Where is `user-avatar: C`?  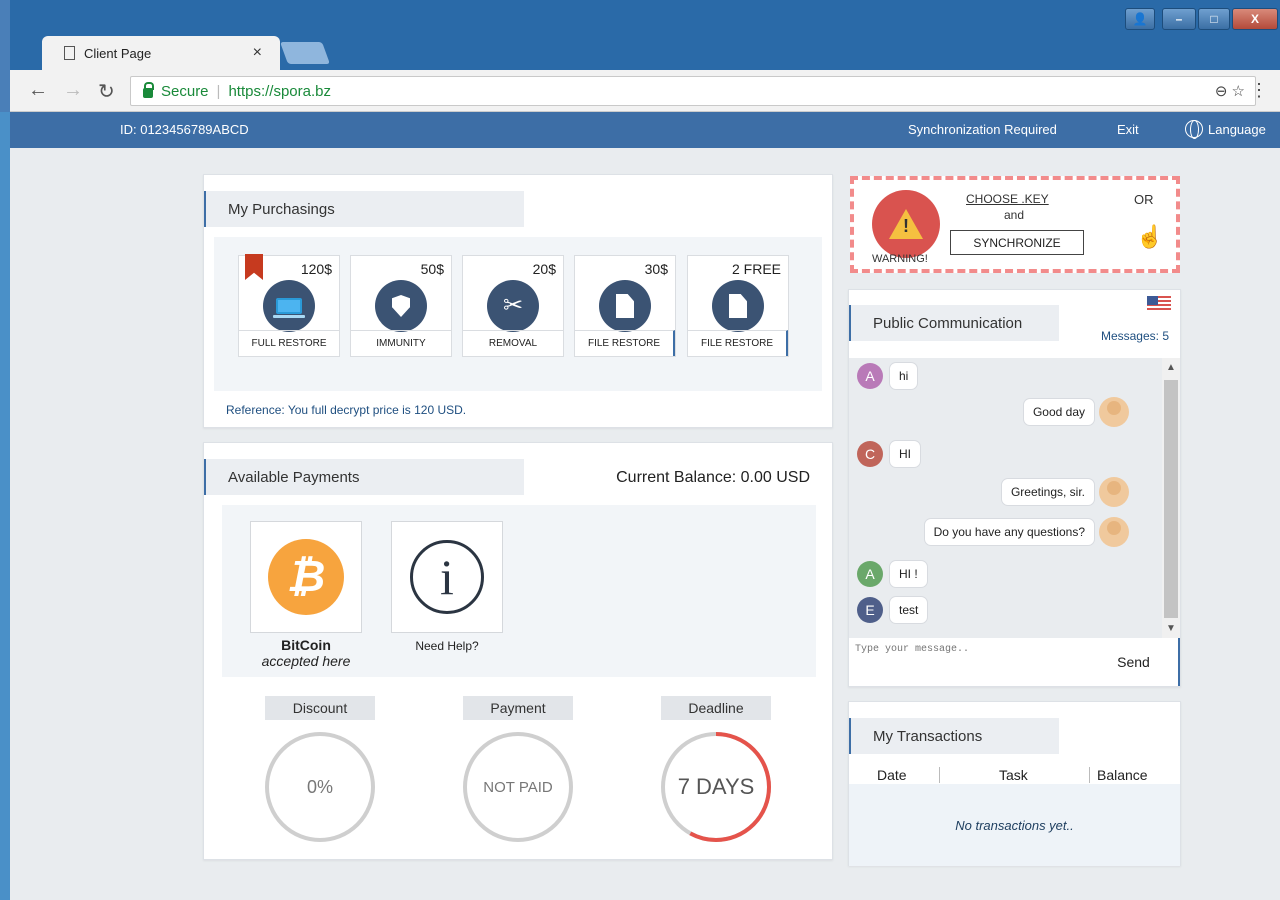 user-avatar: C is located at coordinates (870, 454).